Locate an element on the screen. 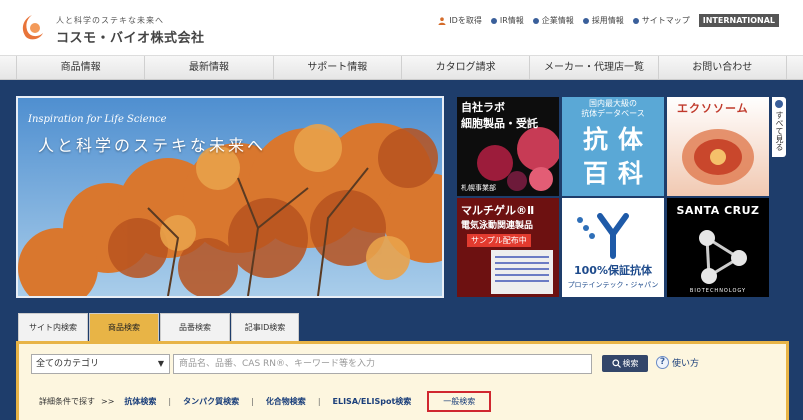  tab-article-id-search: 記事ID検索 is located at coordinates (265, 327).